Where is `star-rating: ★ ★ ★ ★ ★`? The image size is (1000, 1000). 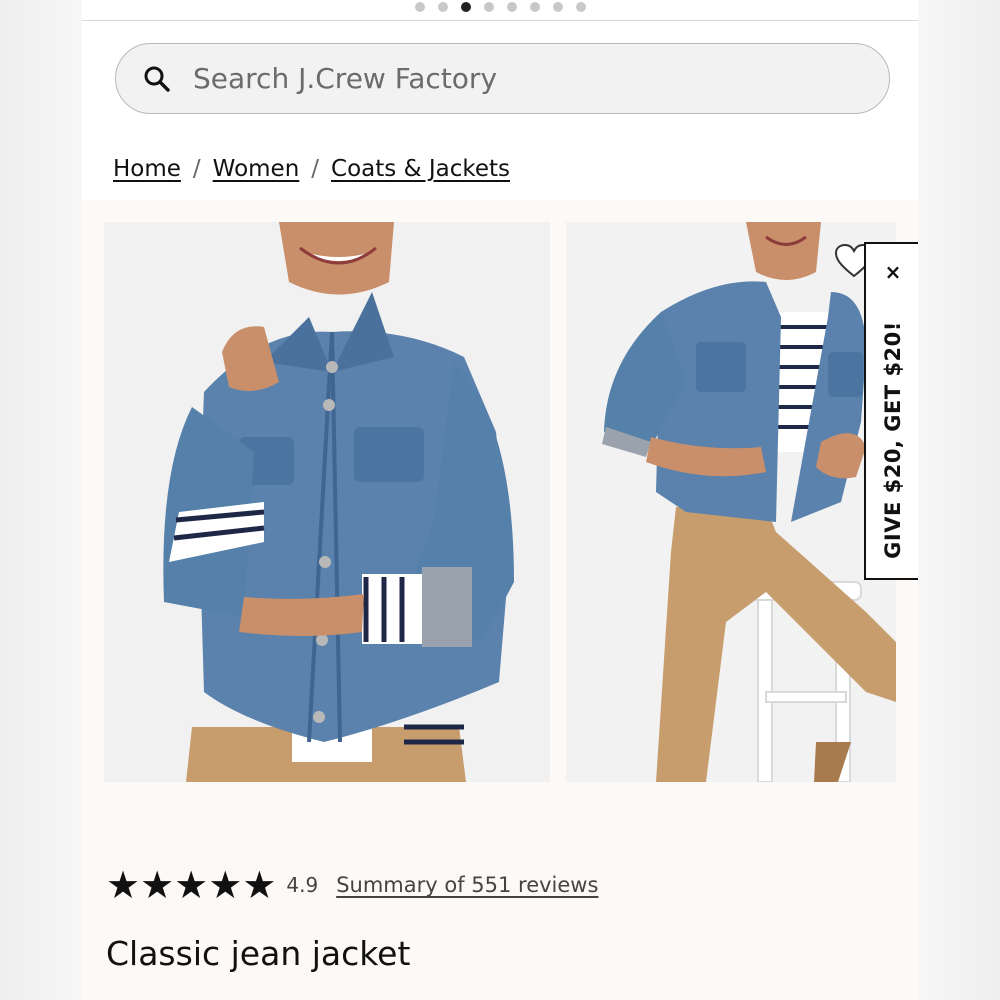 star-rating: ★ ★ ★ ★ ★ is located at coordinates (191, 885).